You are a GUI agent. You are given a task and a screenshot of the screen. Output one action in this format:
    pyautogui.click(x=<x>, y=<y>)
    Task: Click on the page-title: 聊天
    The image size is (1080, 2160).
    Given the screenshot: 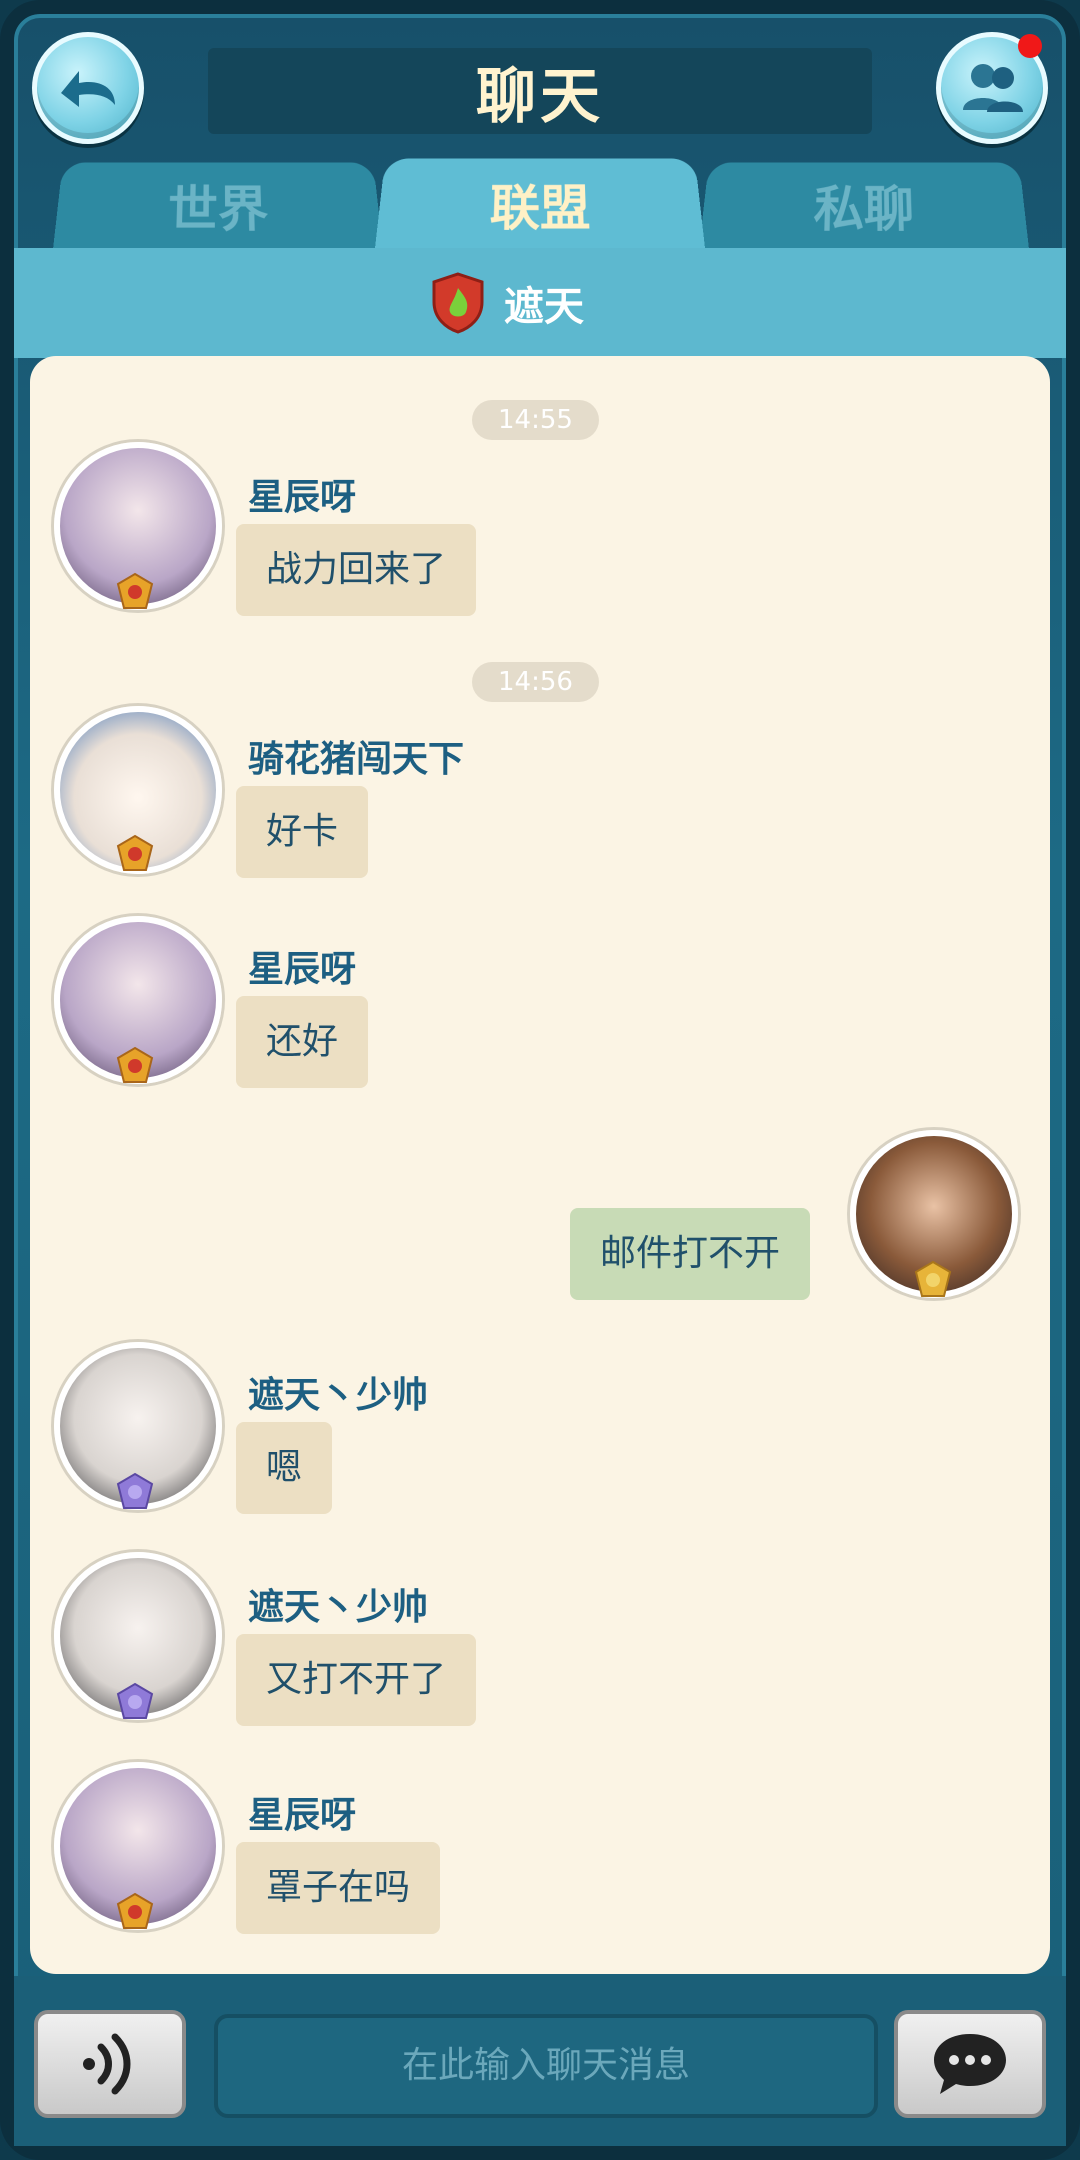 What is the action you would take?
    pyautogui.click(x=540, y=96)
    